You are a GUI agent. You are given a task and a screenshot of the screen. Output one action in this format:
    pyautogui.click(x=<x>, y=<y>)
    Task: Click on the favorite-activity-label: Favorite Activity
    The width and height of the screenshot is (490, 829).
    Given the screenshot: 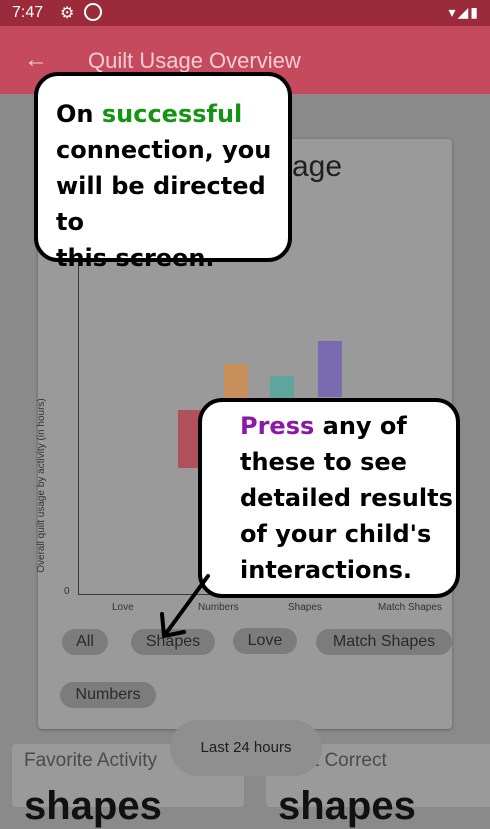 What is the action you would take?
    pyautogui.click(x=91, y=760)
    